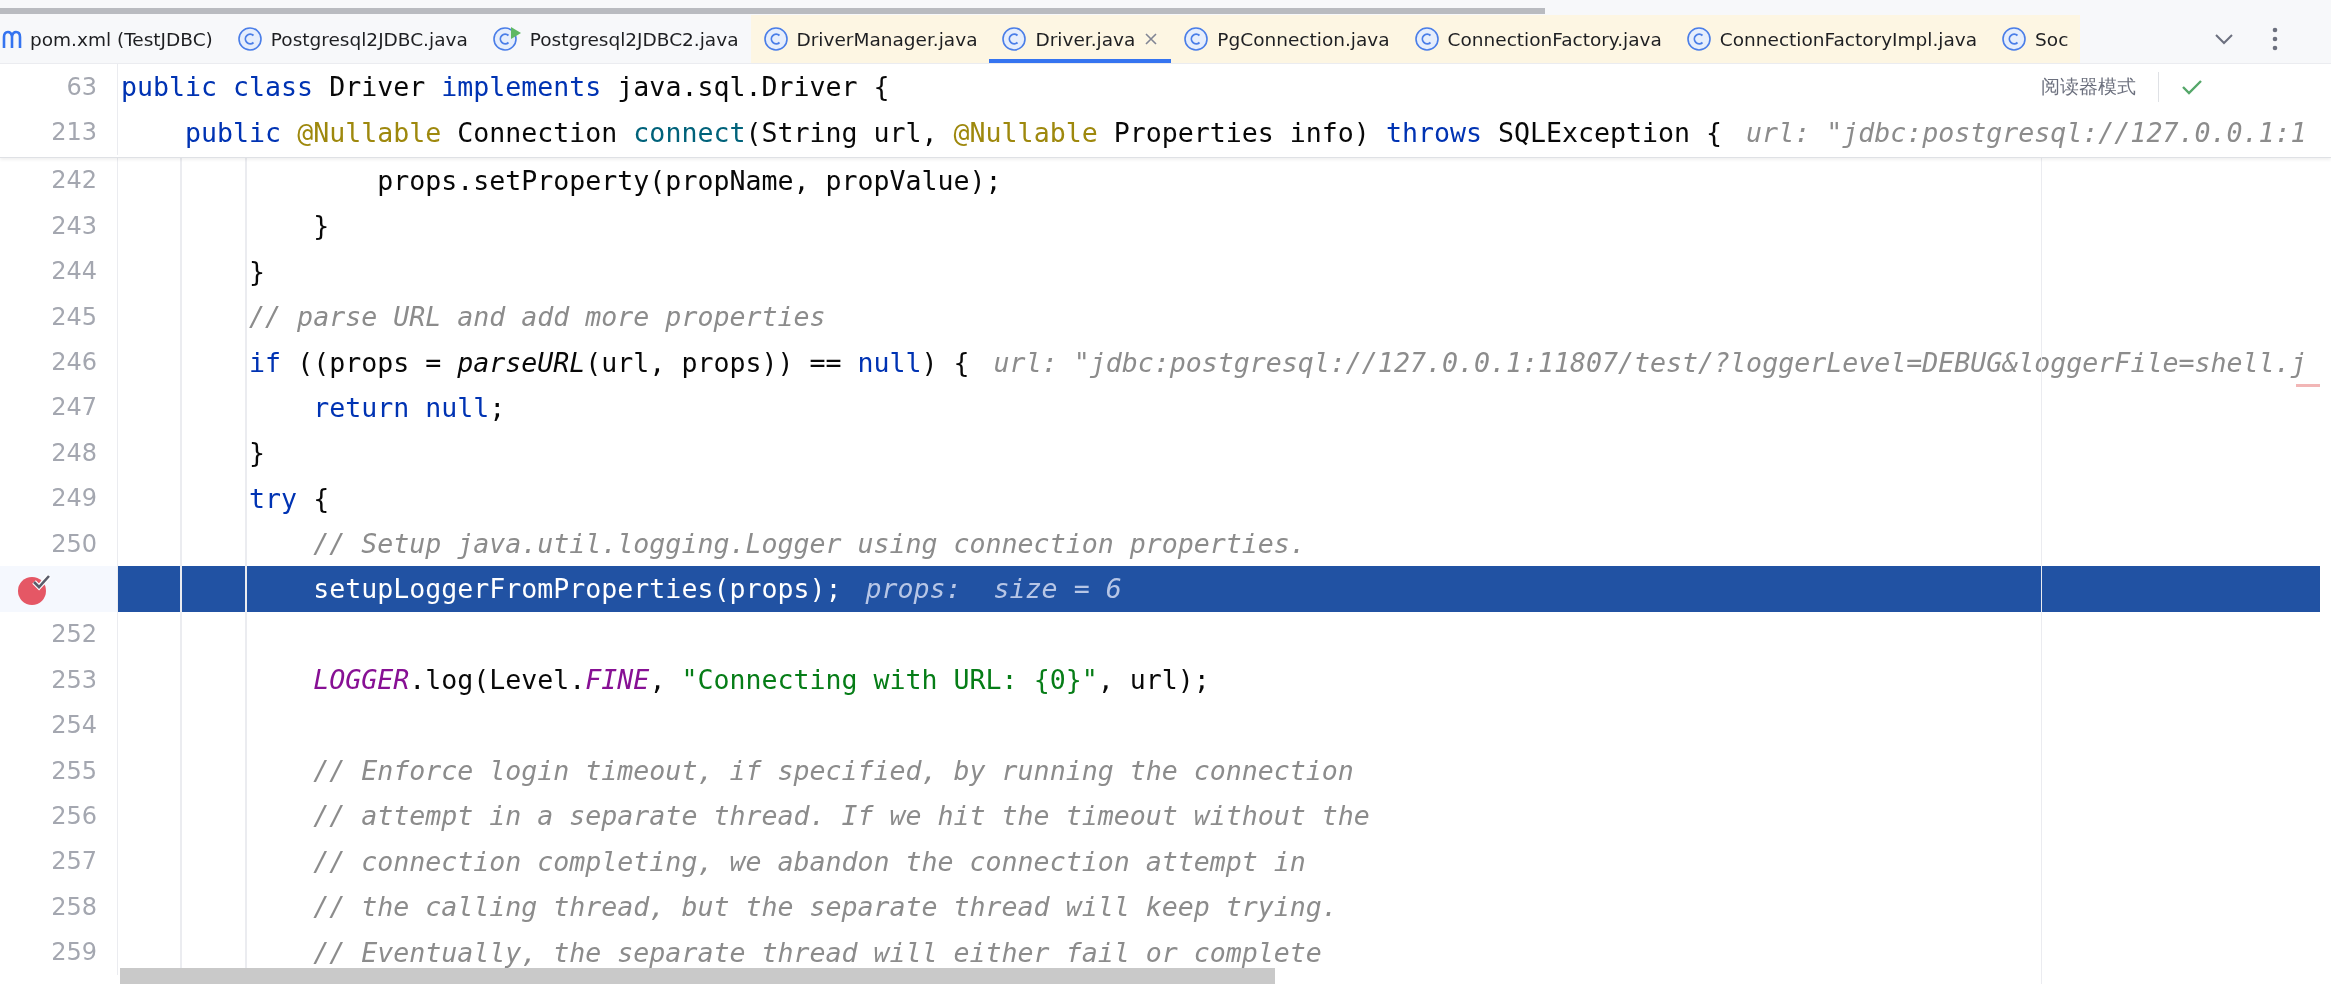 Image resolution: width=2331 pixels, height=984 pixels. Describe the element at coordinates (74, 362) in the screenshot. I see `line-number: 246` at that location.